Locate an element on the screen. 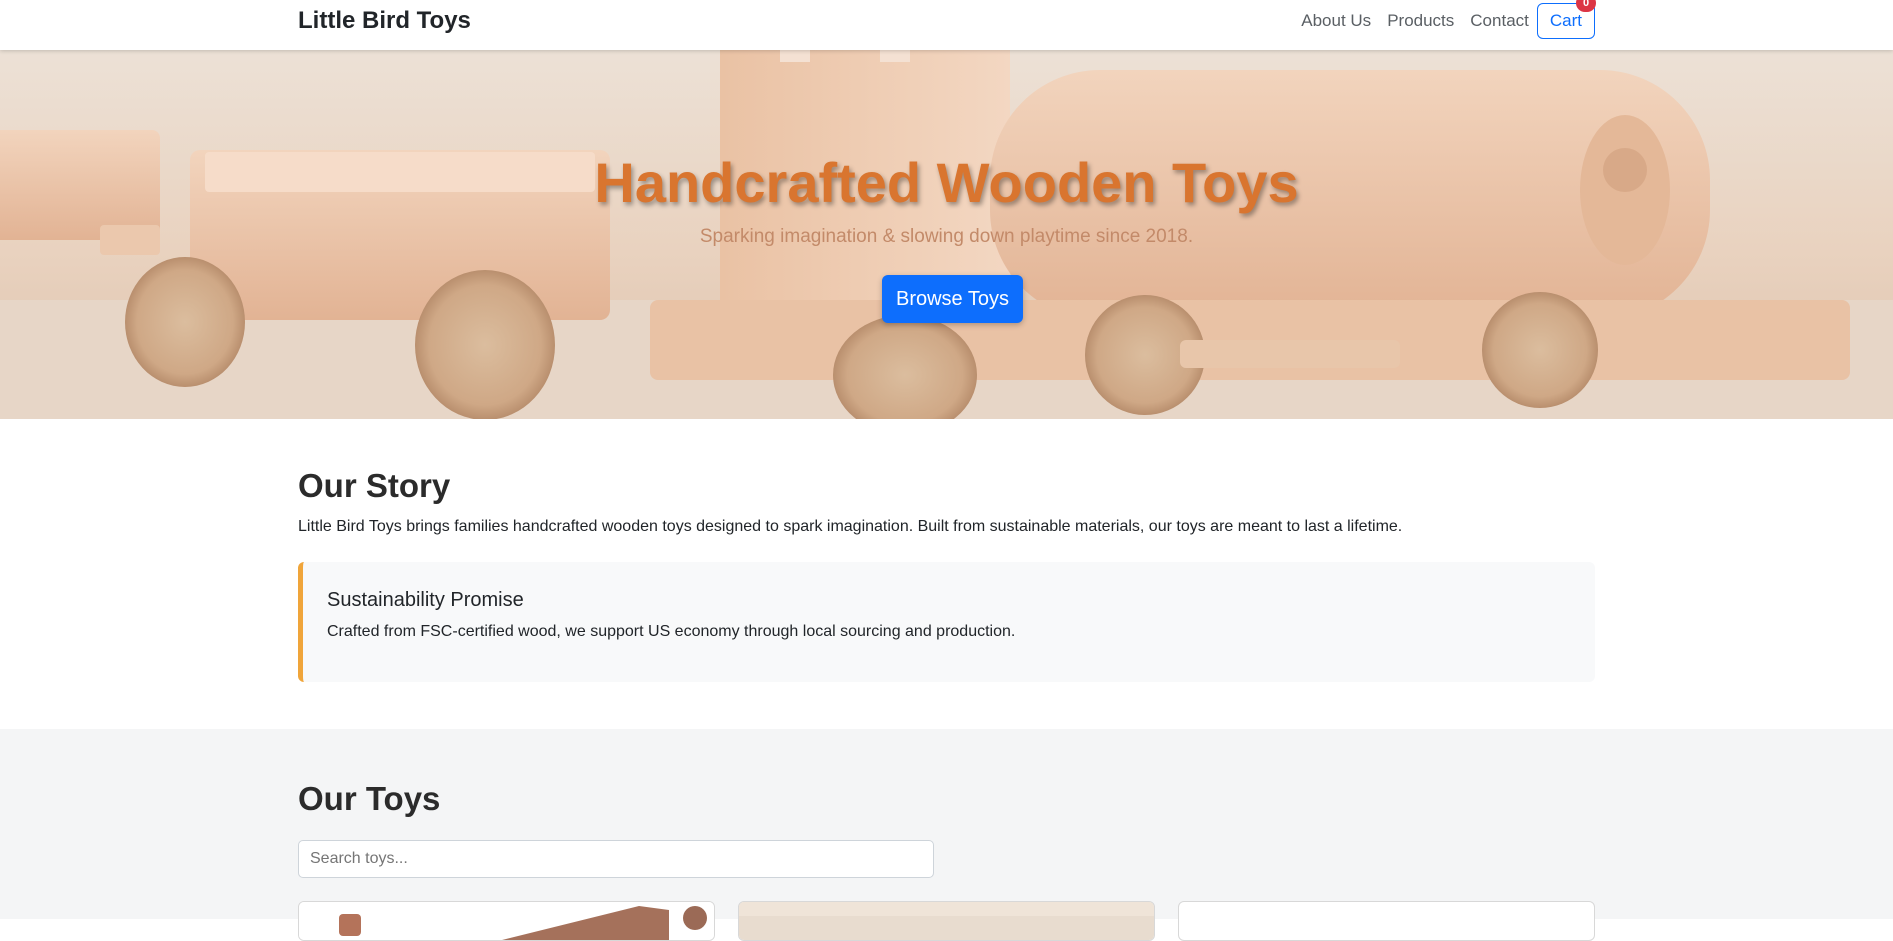  browse-toys-button: Browse Toys is located at coordinates (952, 299).